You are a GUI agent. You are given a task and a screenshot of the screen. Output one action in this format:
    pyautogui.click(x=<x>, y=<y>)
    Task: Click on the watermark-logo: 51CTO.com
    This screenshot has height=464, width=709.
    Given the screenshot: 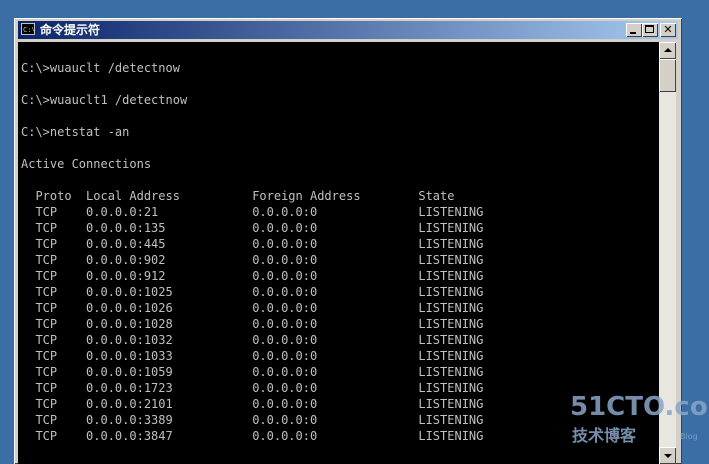 What is the action you would take?
    pyautogui.click(x=639, y=407)
    